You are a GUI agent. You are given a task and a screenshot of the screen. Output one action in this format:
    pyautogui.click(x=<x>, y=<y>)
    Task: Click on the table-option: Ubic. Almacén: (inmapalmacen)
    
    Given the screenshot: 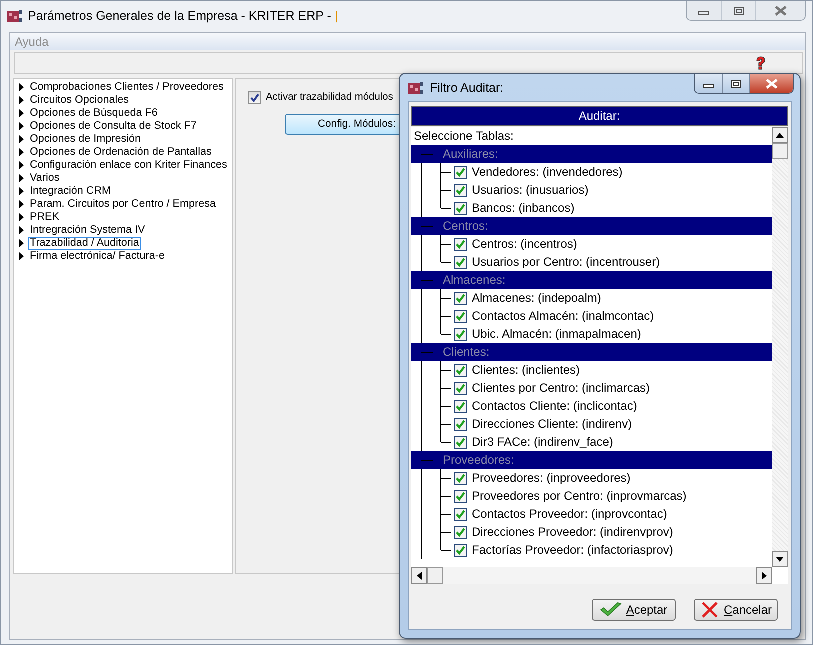 What is the action you would take?
    pyautogui.click(x=557, y=334)
    